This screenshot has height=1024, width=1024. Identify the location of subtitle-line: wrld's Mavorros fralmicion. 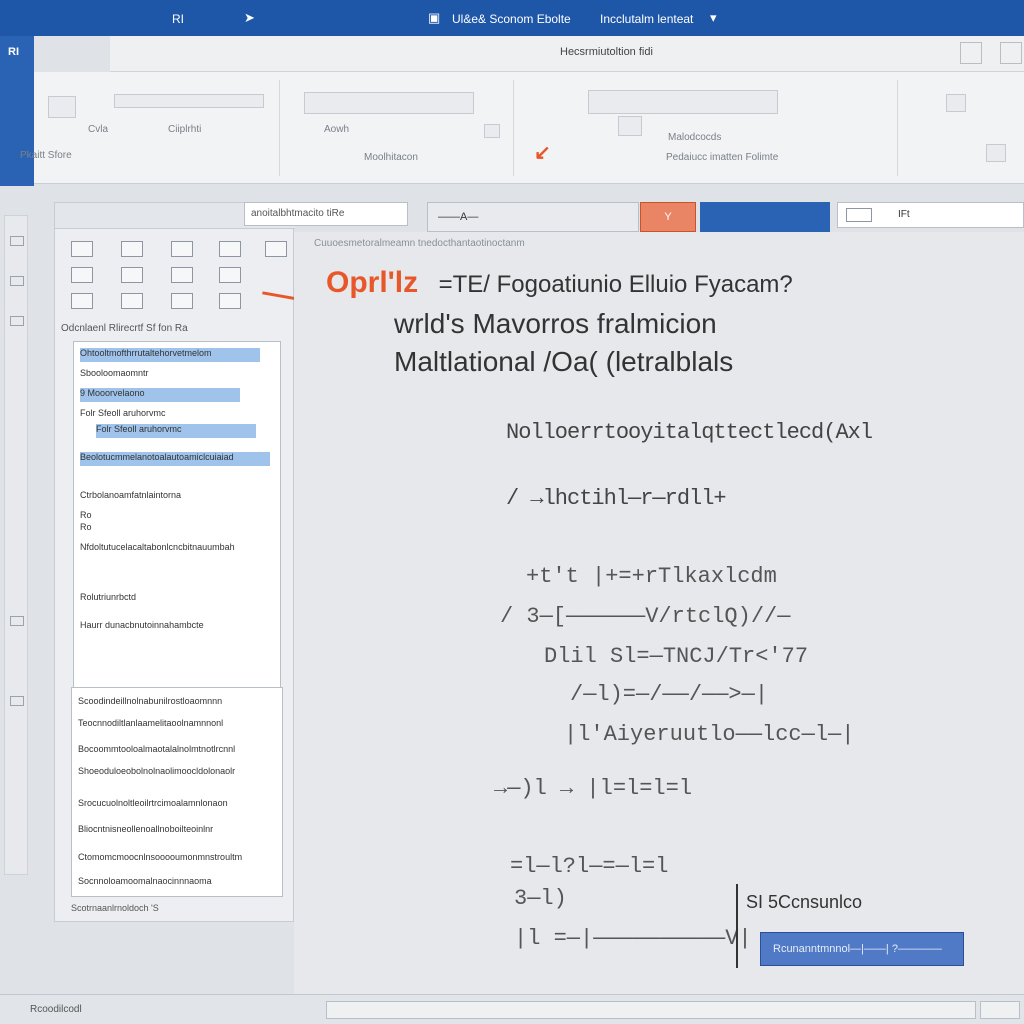
(555, 323).